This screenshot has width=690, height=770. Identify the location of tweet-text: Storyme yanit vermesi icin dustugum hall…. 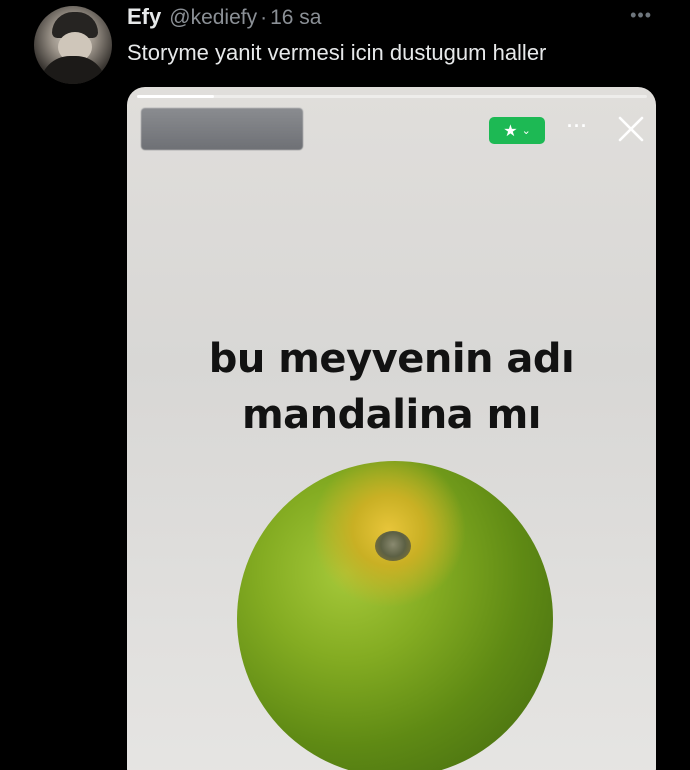
(337, 52).